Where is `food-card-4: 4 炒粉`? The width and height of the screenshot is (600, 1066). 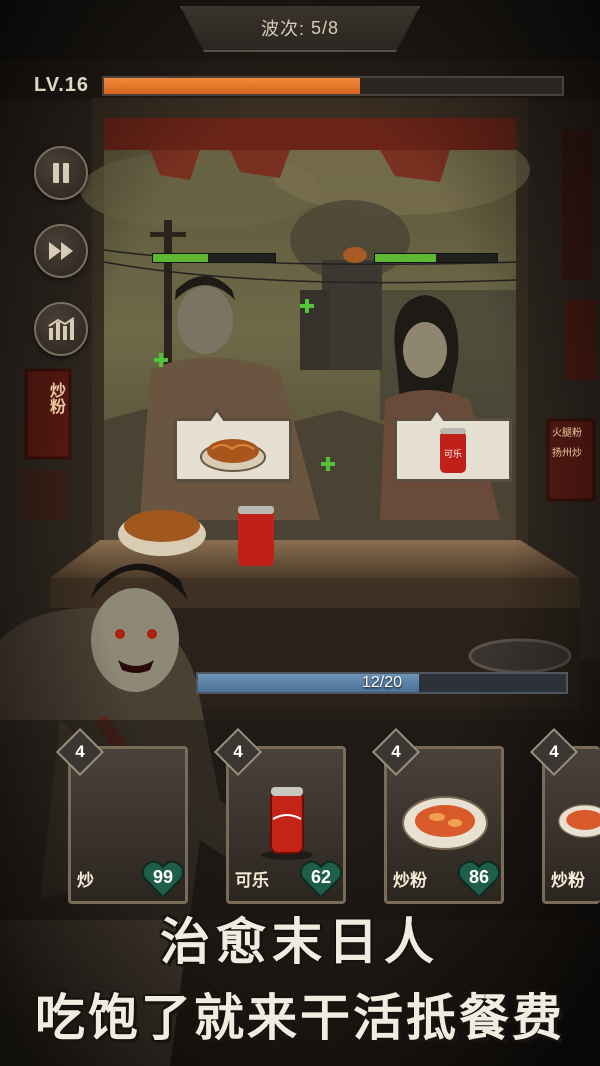
food-card-4: 4 炒粉 is located at coordinates (564, 815).